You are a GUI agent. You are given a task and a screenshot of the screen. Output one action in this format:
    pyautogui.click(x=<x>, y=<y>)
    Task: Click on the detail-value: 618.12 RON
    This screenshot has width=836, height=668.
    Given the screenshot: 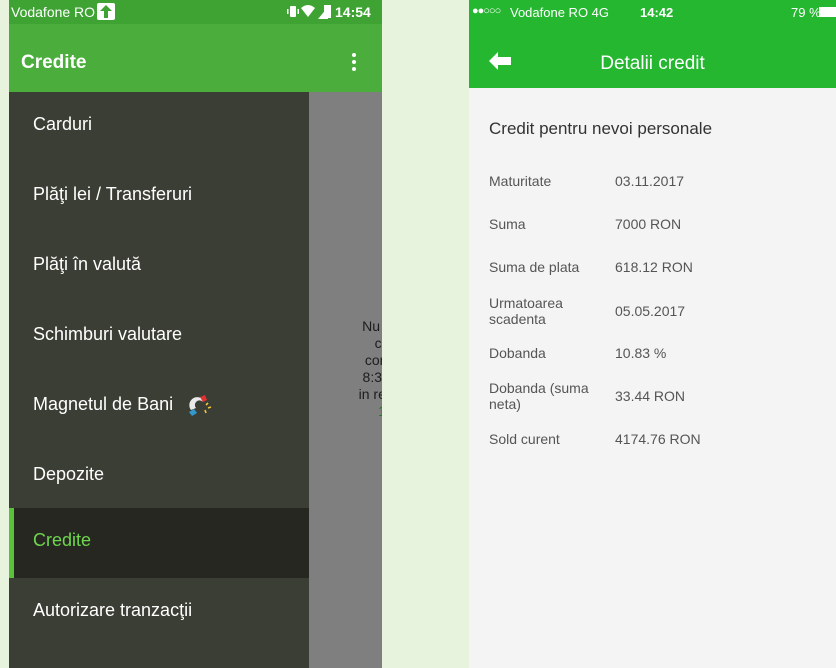 What is the action you would take?
    pyautogui.click(x=654, y=267)
    